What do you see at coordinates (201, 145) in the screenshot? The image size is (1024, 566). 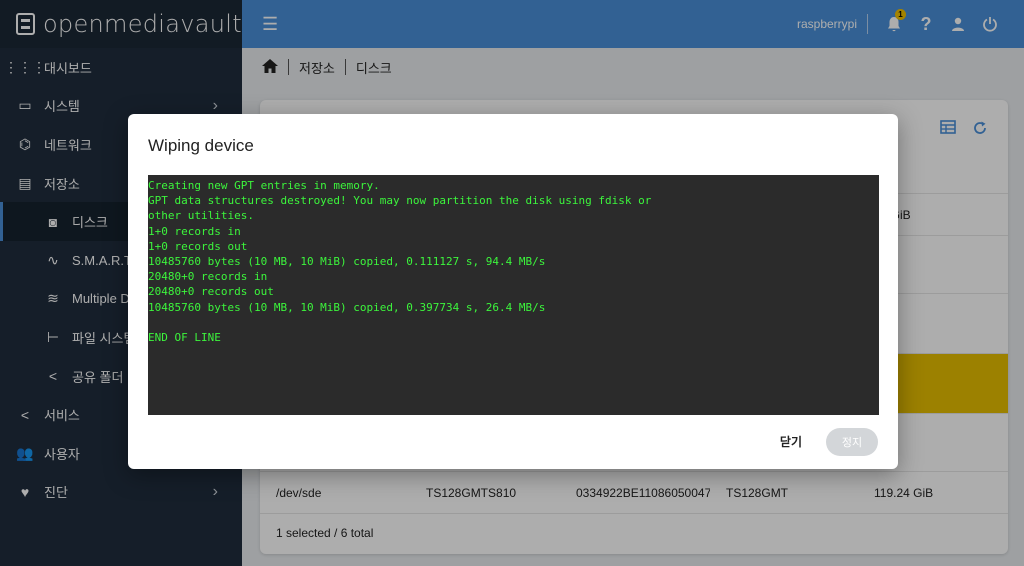 I see `dialog-title: Wiping device` at bounding box center [201, 145].